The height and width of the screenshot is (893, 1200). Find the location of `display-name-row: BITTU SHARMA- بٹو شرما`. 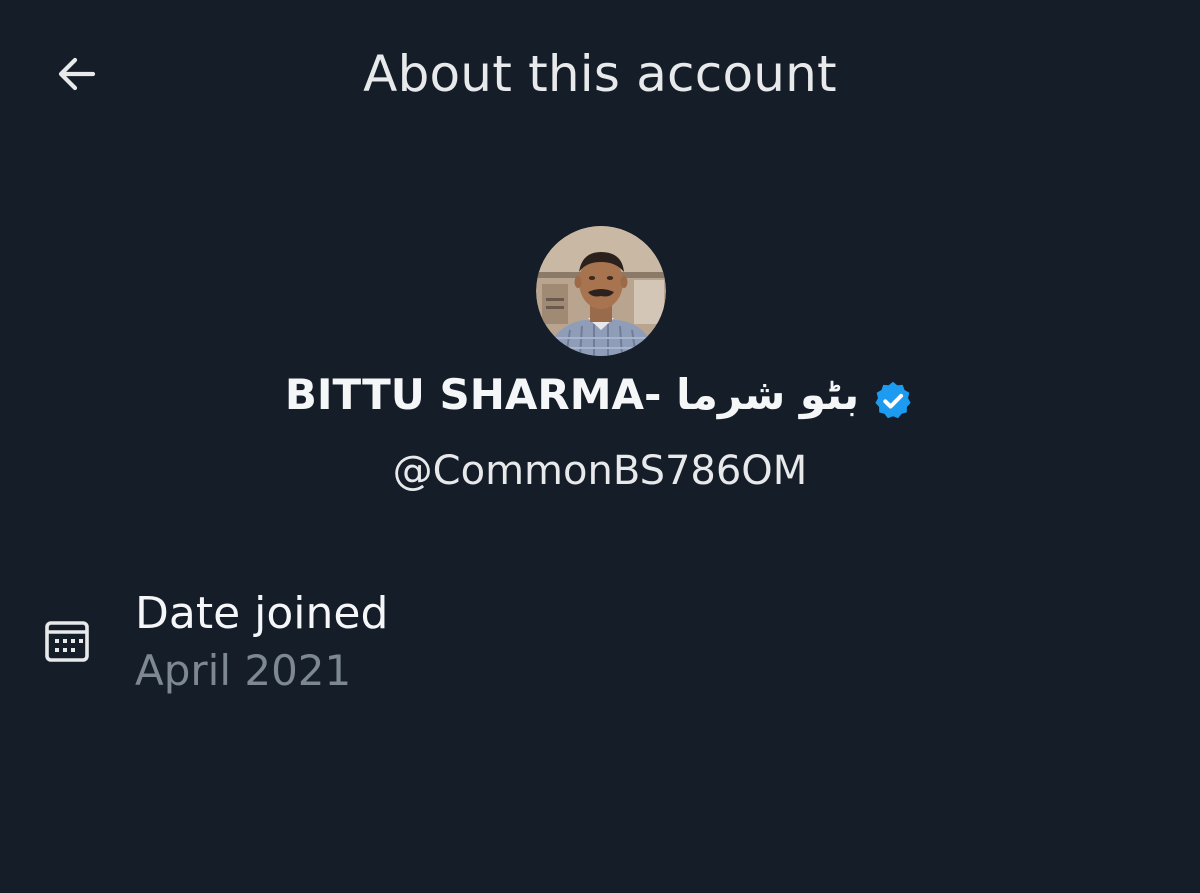

display-name-row: BITTU SHARMA- بٹو شرما is located at coordinates (600, 395).